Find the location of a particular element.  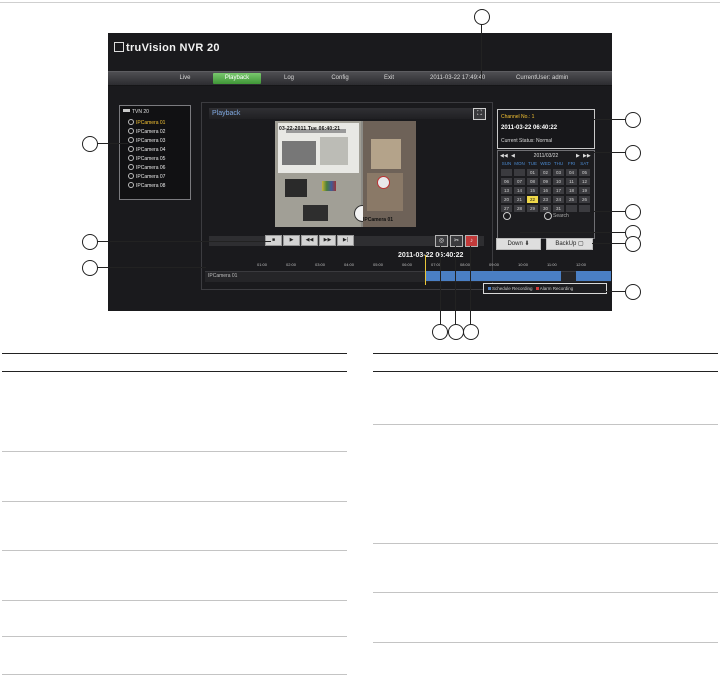

search-icon is located at coordinates (548, 216).